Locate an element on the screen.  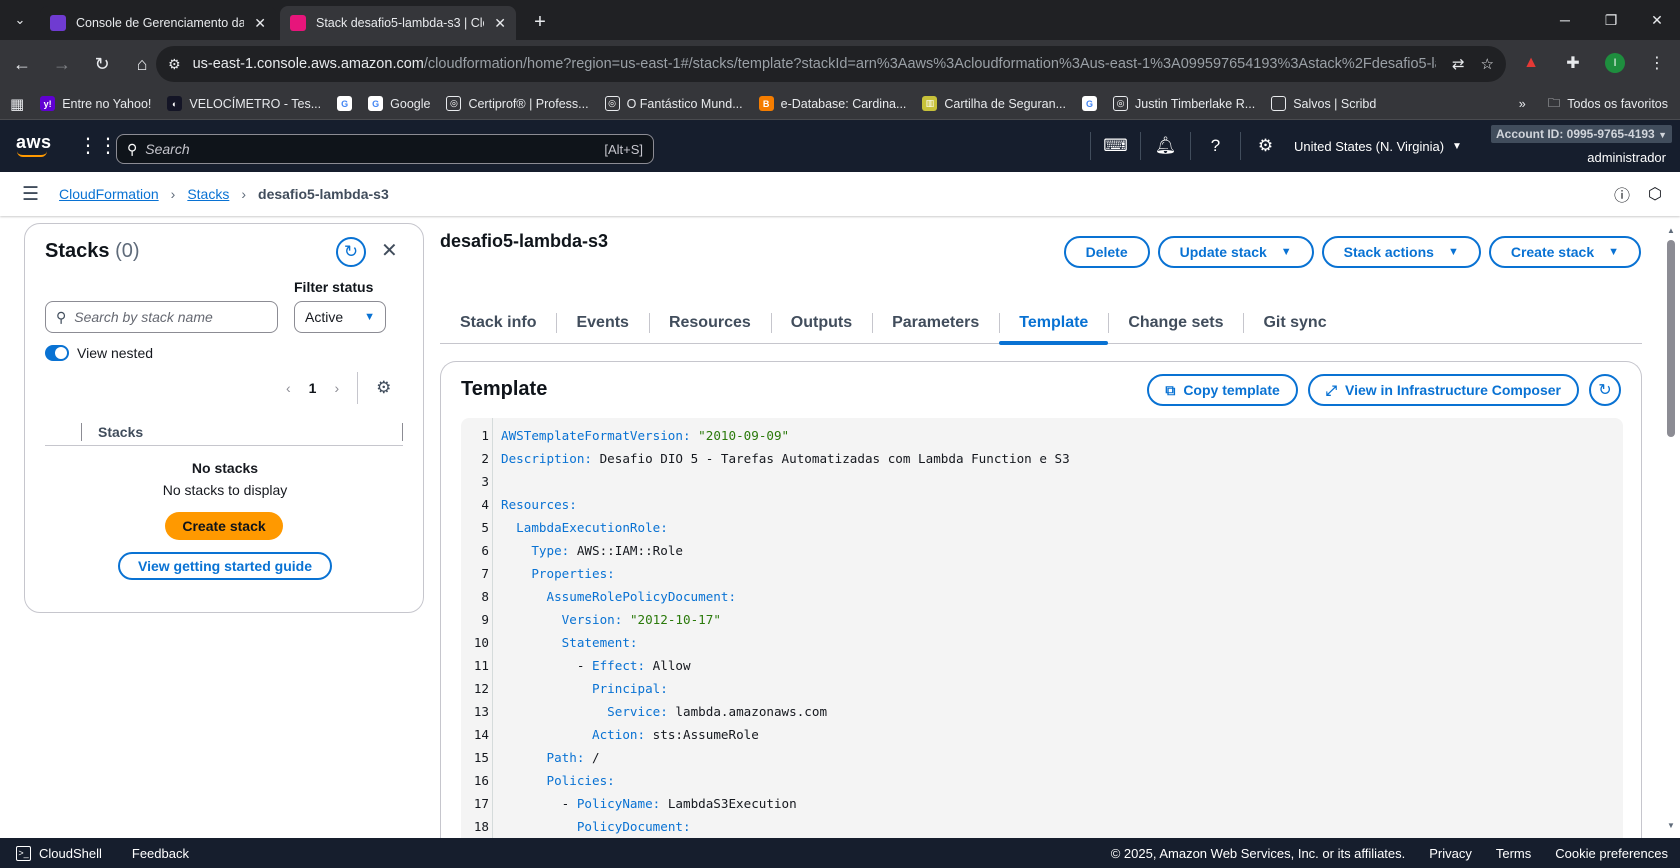
line-number: 1 is located at coordinates (485, 435).